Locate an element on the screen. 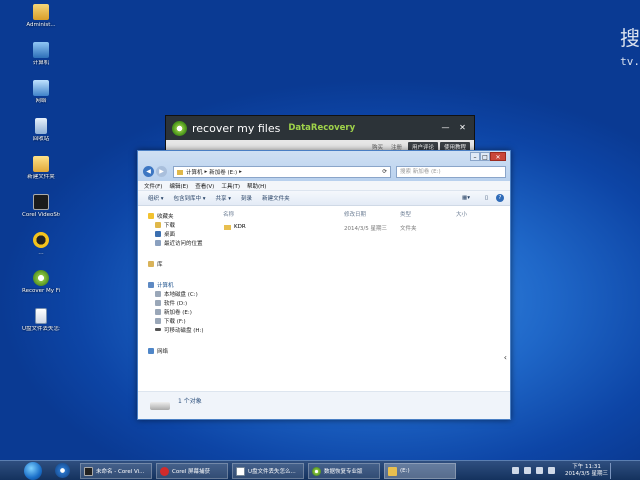  taskbar-item-corel-capture: Corel 屏幕捕获 is located at coordinates (192, 471).